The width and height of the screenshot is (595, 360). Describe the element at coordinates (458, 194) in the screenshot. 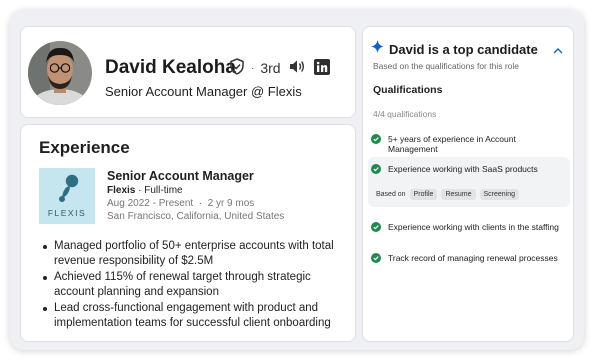

I see `based-on-chip-resume: Resume` at that location.